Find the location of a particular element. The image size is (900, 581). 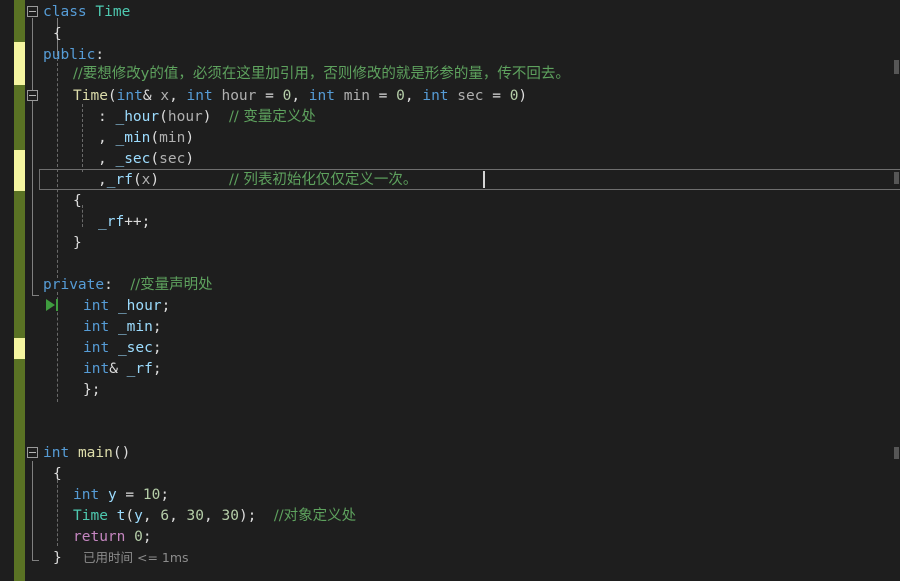

code-token: ++; is located at coordinates (137, 222).